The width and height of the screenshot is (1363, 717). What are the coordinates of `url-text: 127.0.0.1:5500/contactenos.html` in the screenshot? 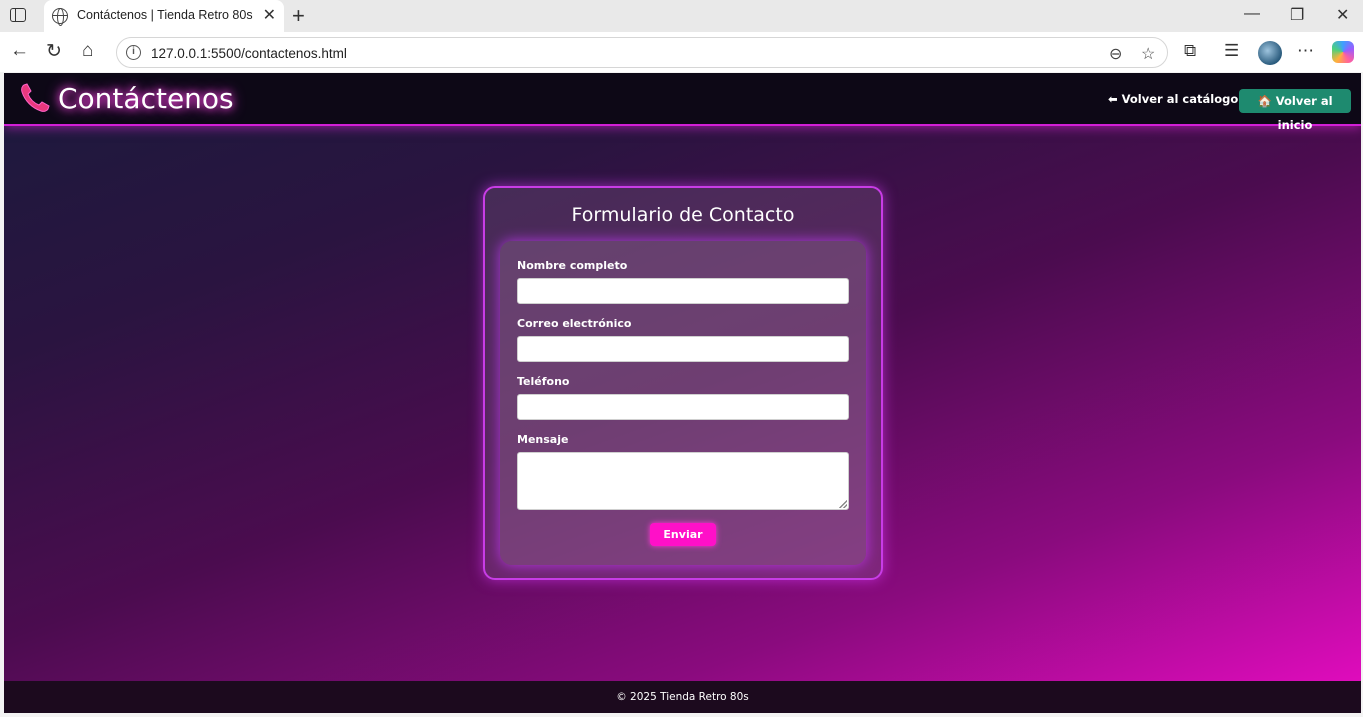 It's located at (249, 53).